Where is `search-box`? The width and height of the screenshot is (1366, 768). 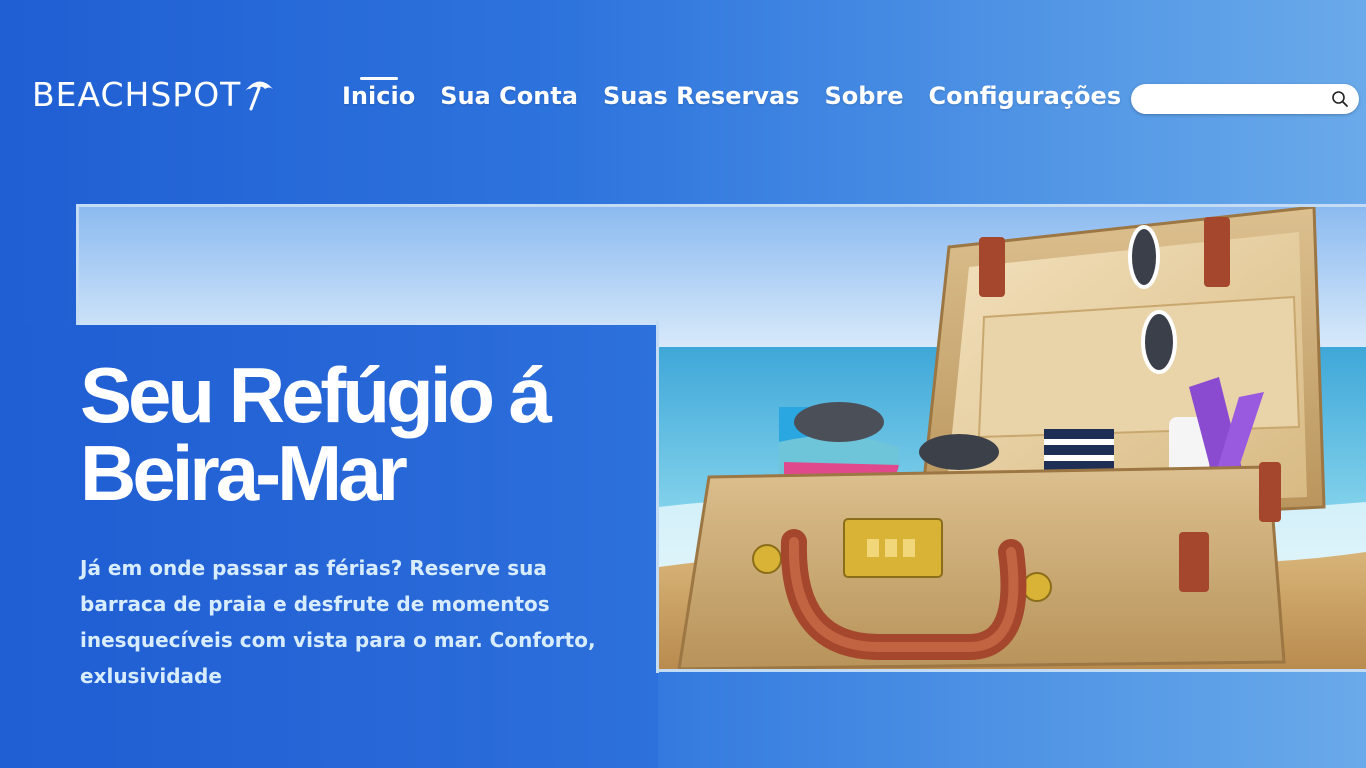 search-box is located at coordinates (1245, 99).